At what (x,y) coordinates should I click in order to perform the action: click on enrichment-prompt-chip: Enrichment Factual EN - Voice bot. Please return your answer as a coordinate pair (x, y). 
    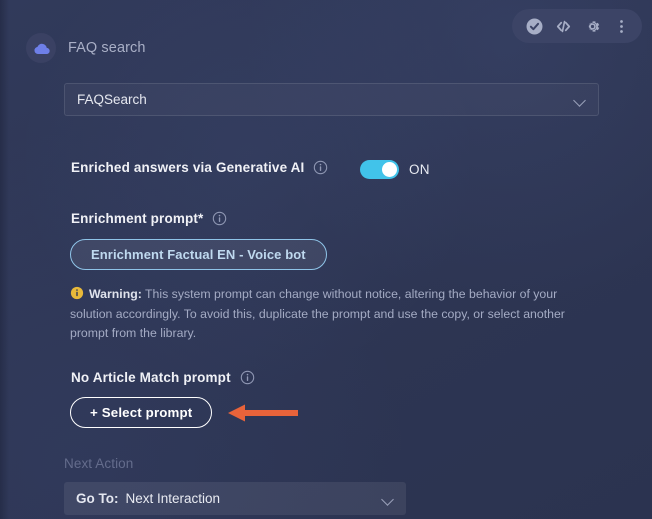
    Looking at the image, I should click on (198, 254).